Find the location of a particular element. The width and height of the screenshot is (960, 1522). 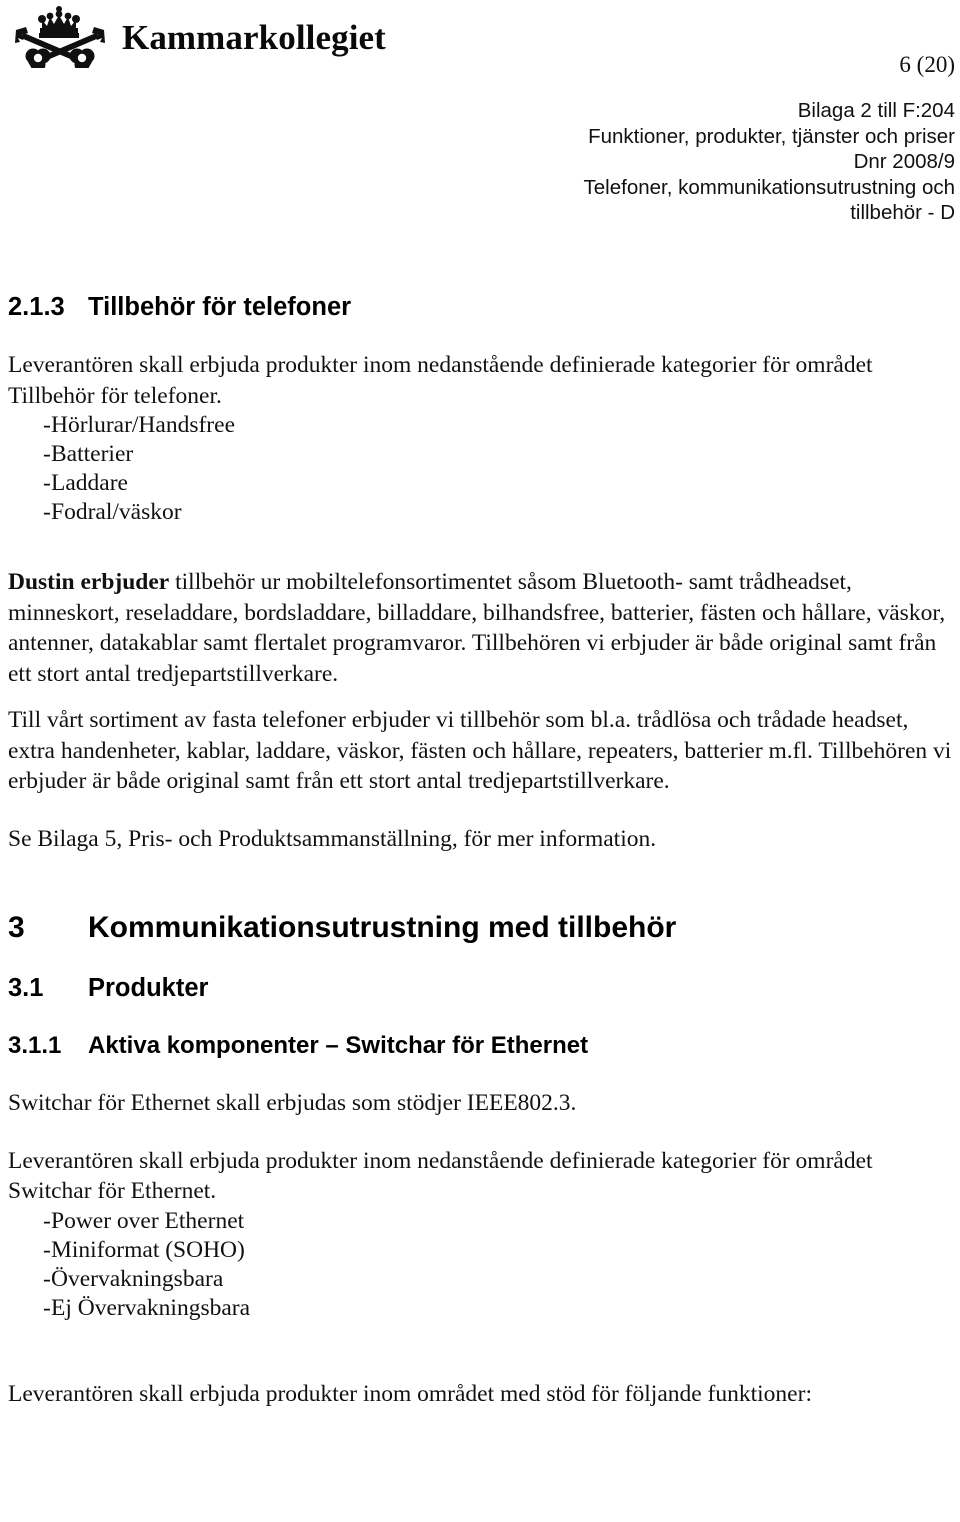

heading-3: 3 Kommunikationsutrustning med tillbehör is located at coordinates (480, 928).